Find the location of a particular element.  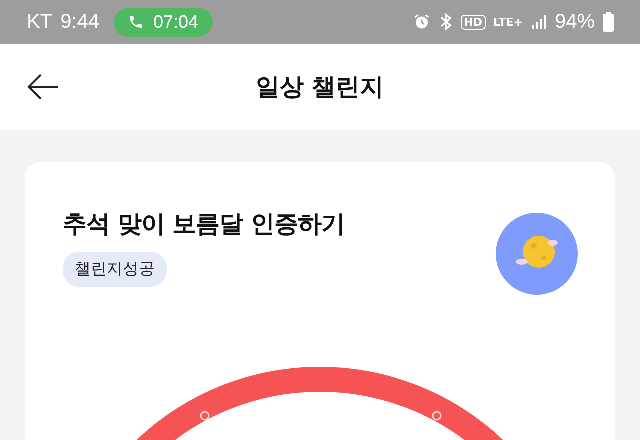

back-button is located at coordinates (43, 87).